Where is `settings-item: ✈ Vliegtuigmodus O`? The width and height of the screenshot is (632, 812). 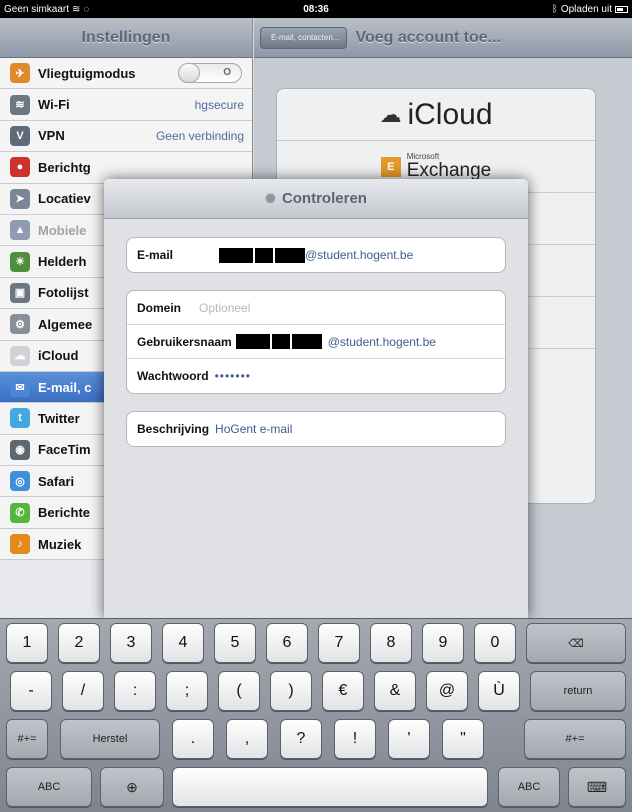
settings-item: ✈ Vliegtuigmodus O is located at coordinates (126, 74).